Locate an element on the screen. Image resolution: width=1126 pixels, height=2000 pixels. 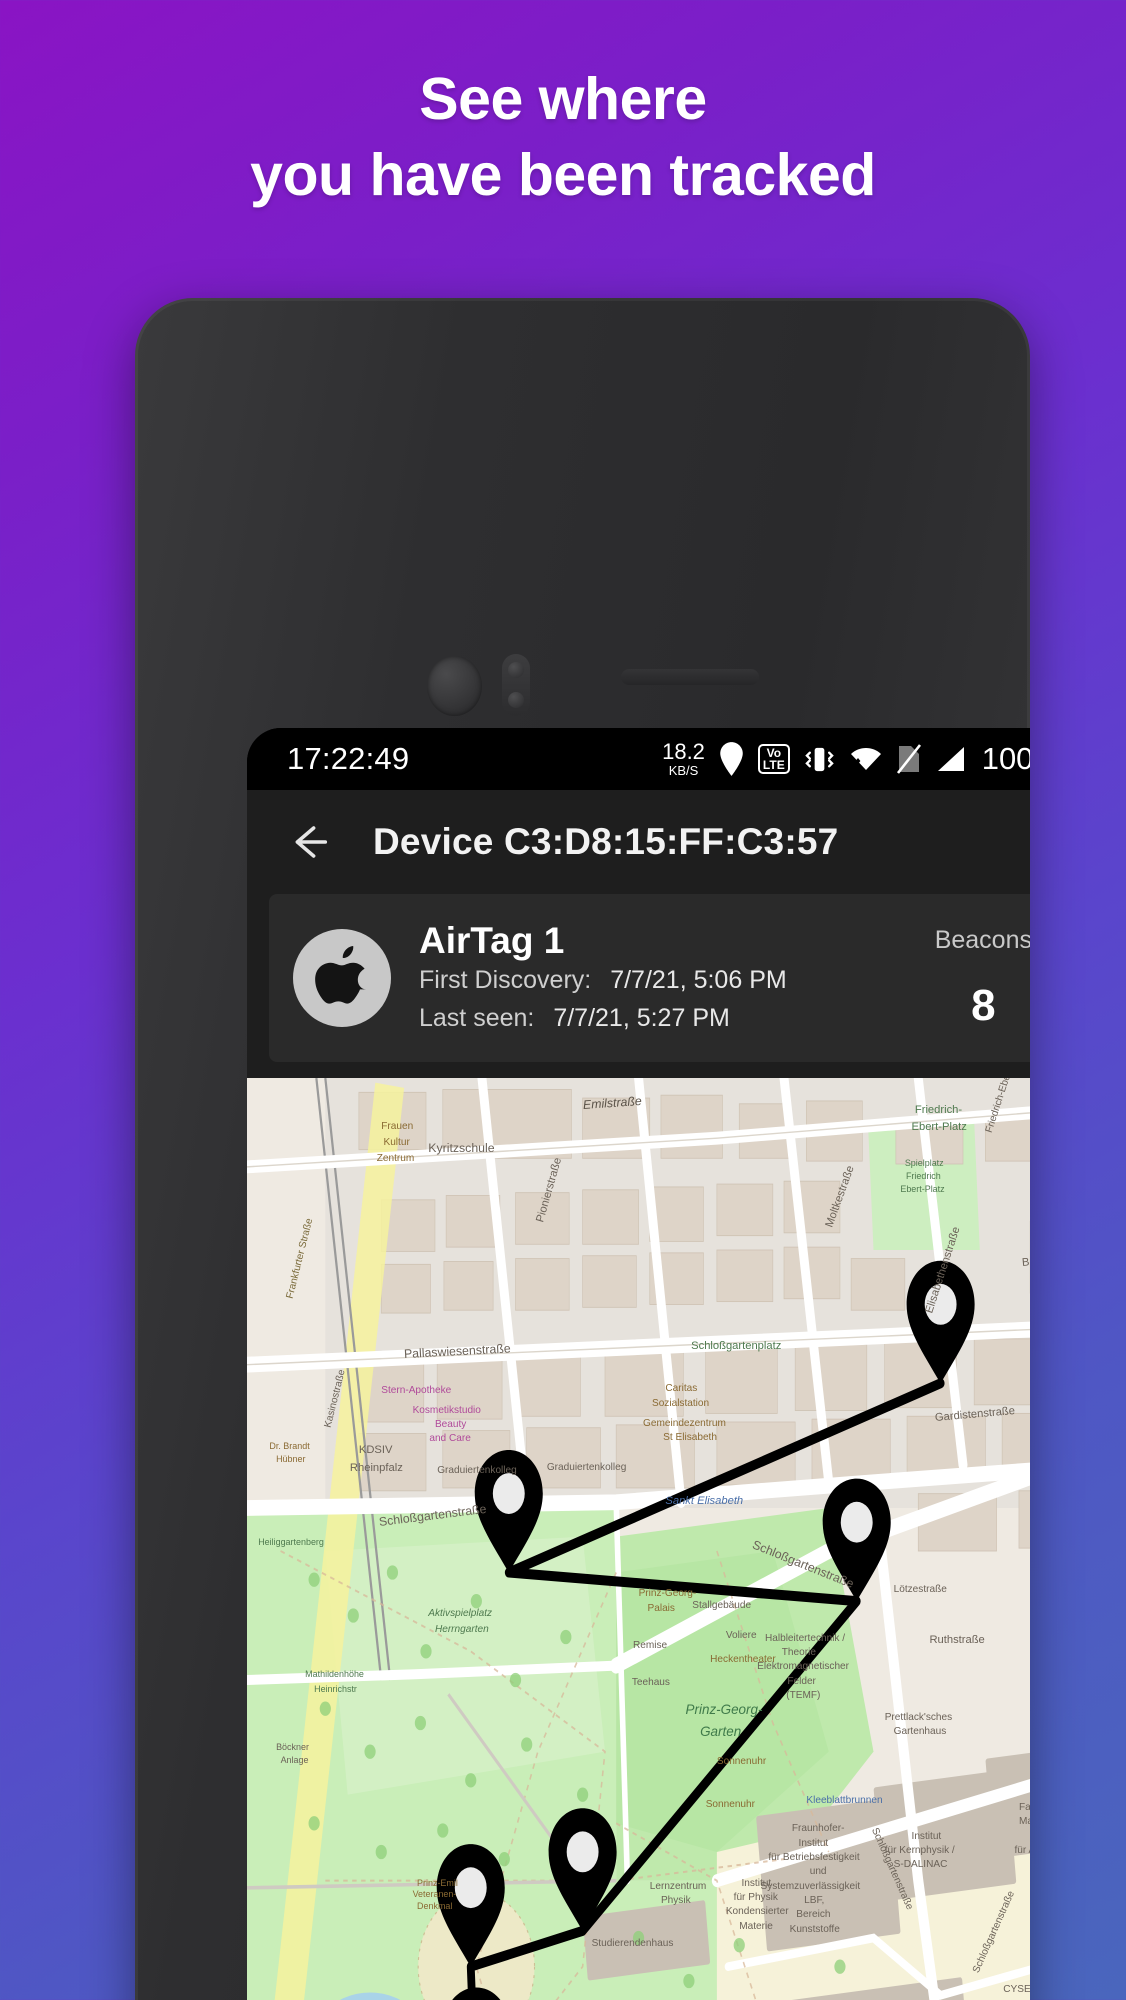
map-label: Stern-Apotheke is located at coordinates (416, 1390).